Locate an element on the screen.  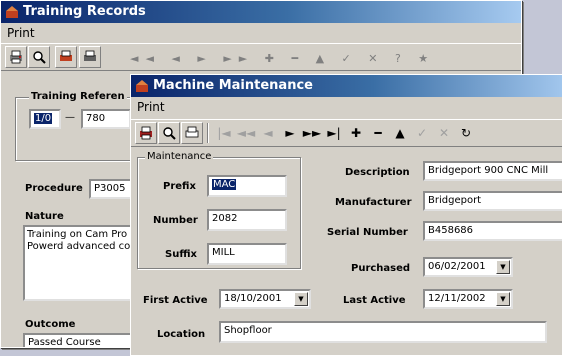
suffix-label: Suffix is located at coordinates (181, 254).